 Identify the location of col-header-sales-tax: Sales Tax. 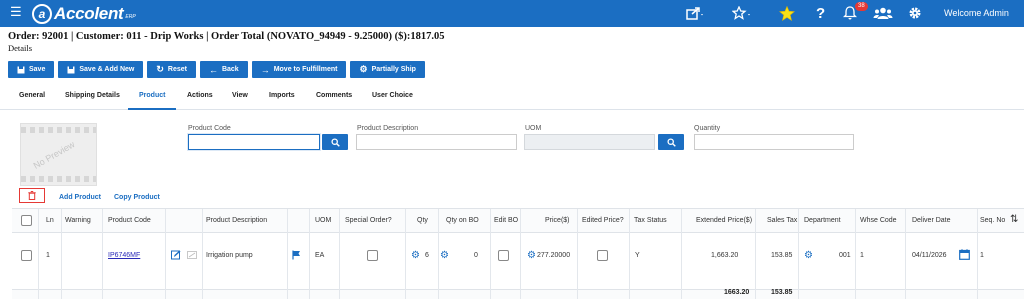
(782, 220).